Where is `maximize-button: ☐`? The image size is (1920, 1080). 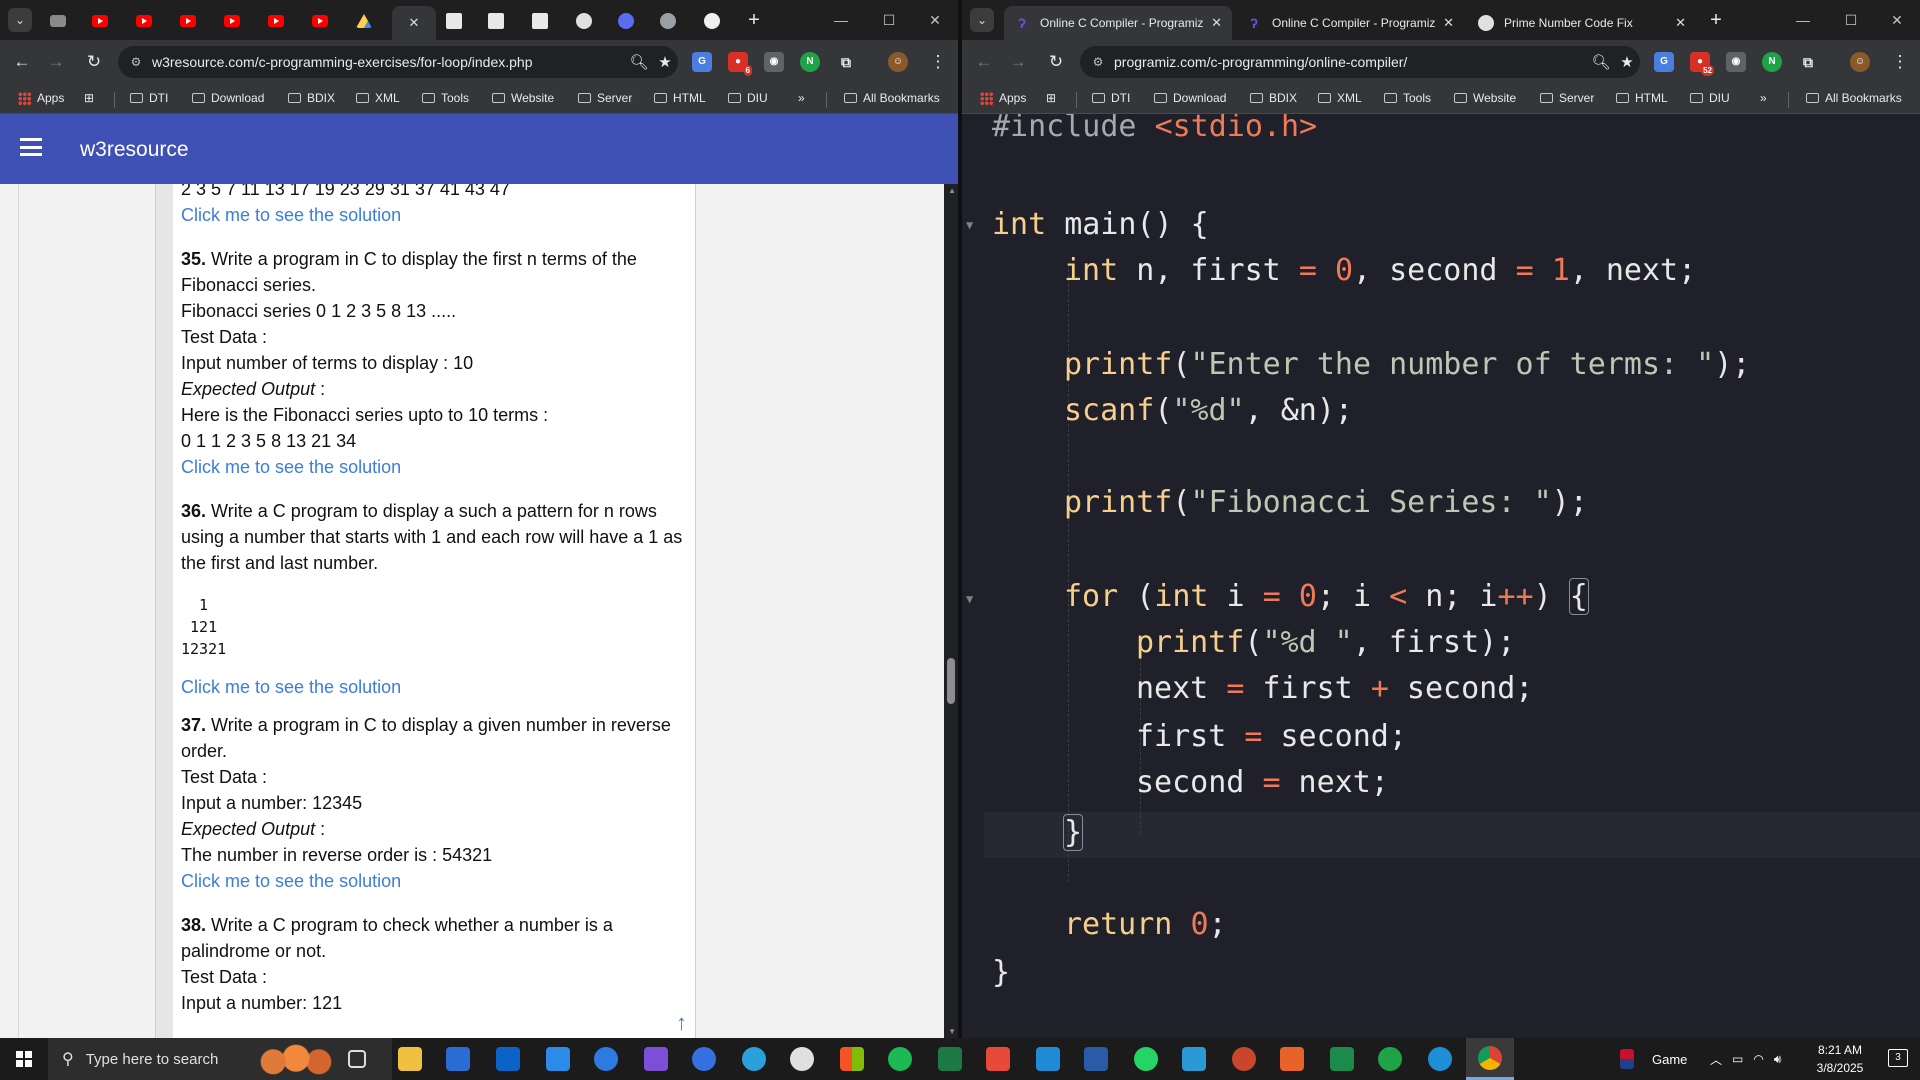
maximize-button: ☐ is located at coordinates (1851, 20).